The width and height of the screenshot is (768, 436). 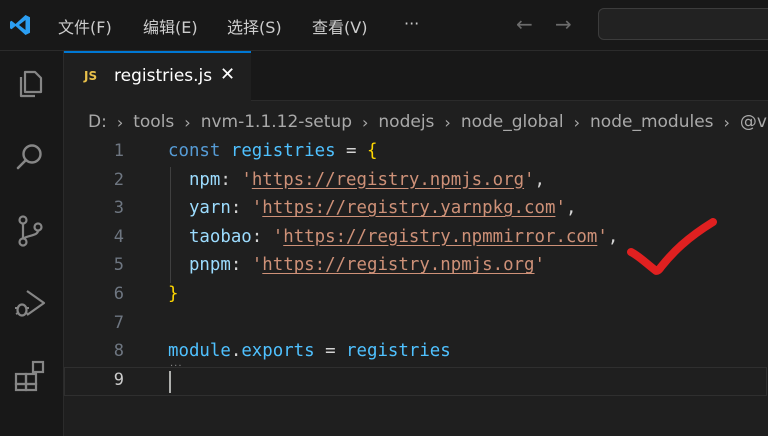 What do you see at coordinates (170, 225) in the screenshot?
I see `indent-guide` at bounding box center [170, 225].